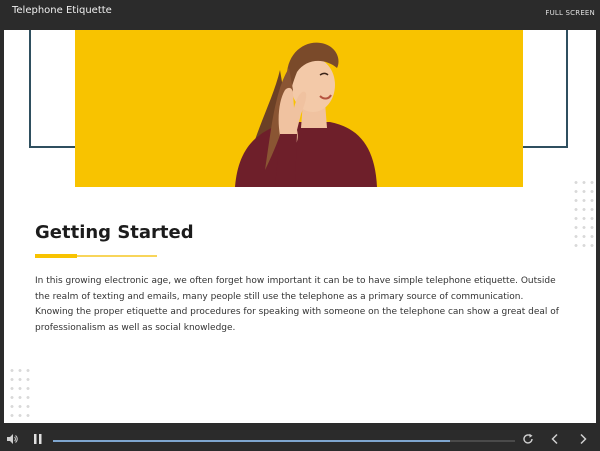 Image resolution: width=600 pixels, height=451 pixels. I want to click on pause-icon, so click(38, 439).